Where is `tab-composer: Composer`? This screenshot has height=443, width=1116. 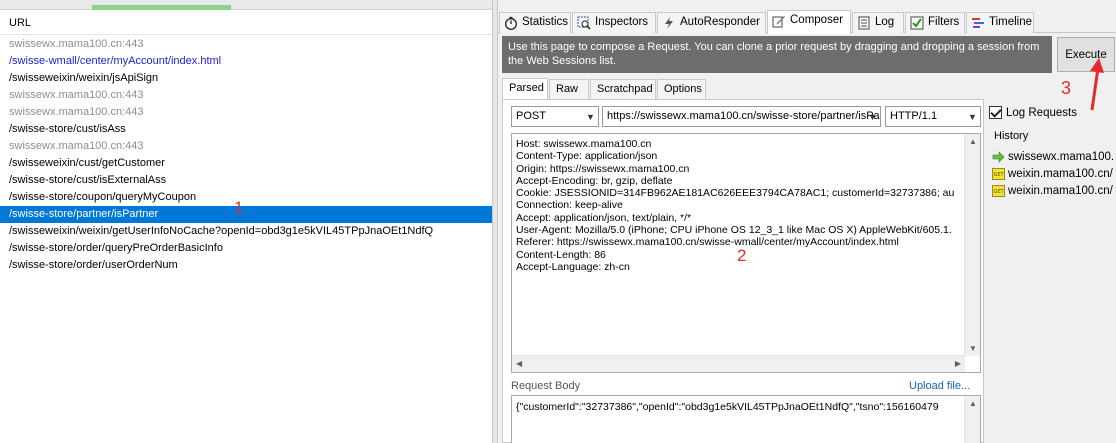 tab-composer: Composer is located at coordinates (809, 22).